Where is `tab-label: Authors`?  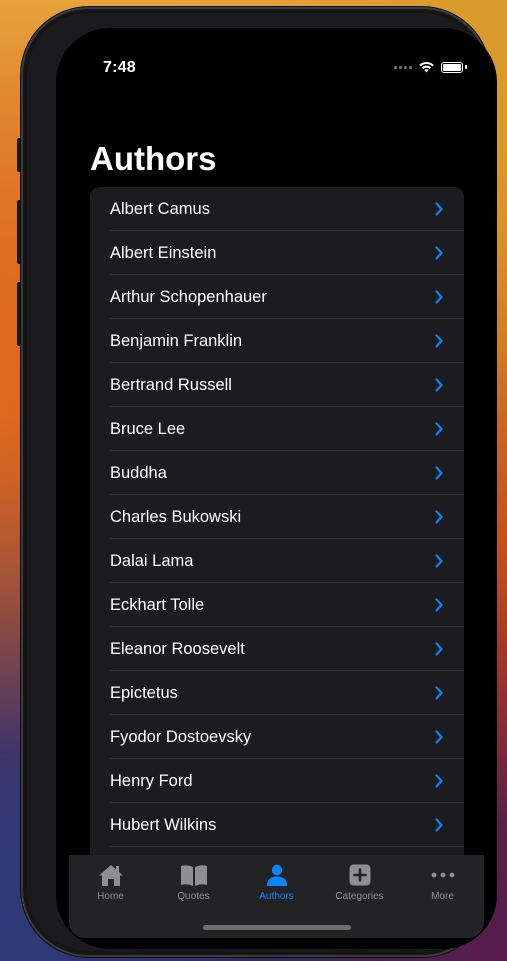 tab-label: Authors is located at coordinates (276, 896).